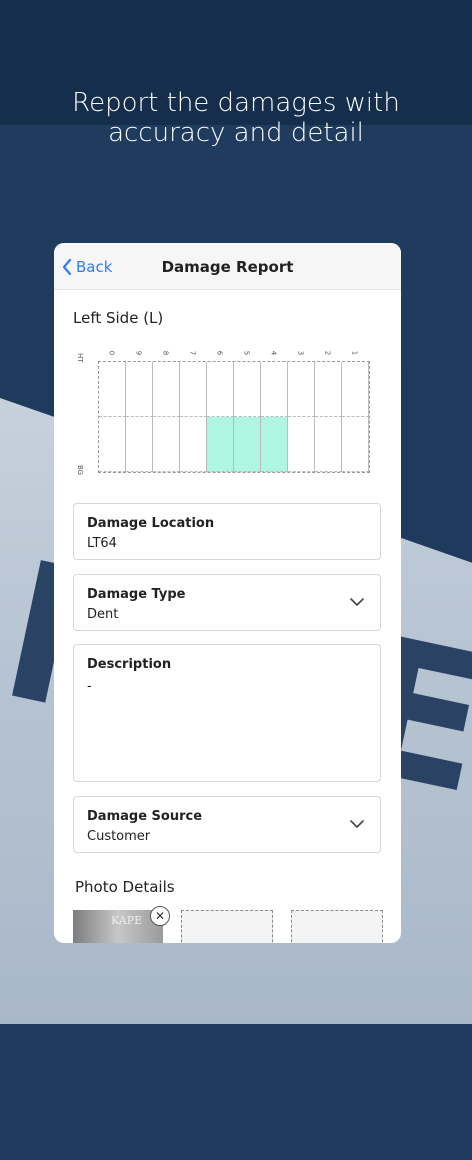 This screenshot has width=472, height=1160. Describe the element at coordinates (234, 353) in the screenshot. I see `column-labels: 0 9 8 7 6 5 4 3 2 1` at that location.